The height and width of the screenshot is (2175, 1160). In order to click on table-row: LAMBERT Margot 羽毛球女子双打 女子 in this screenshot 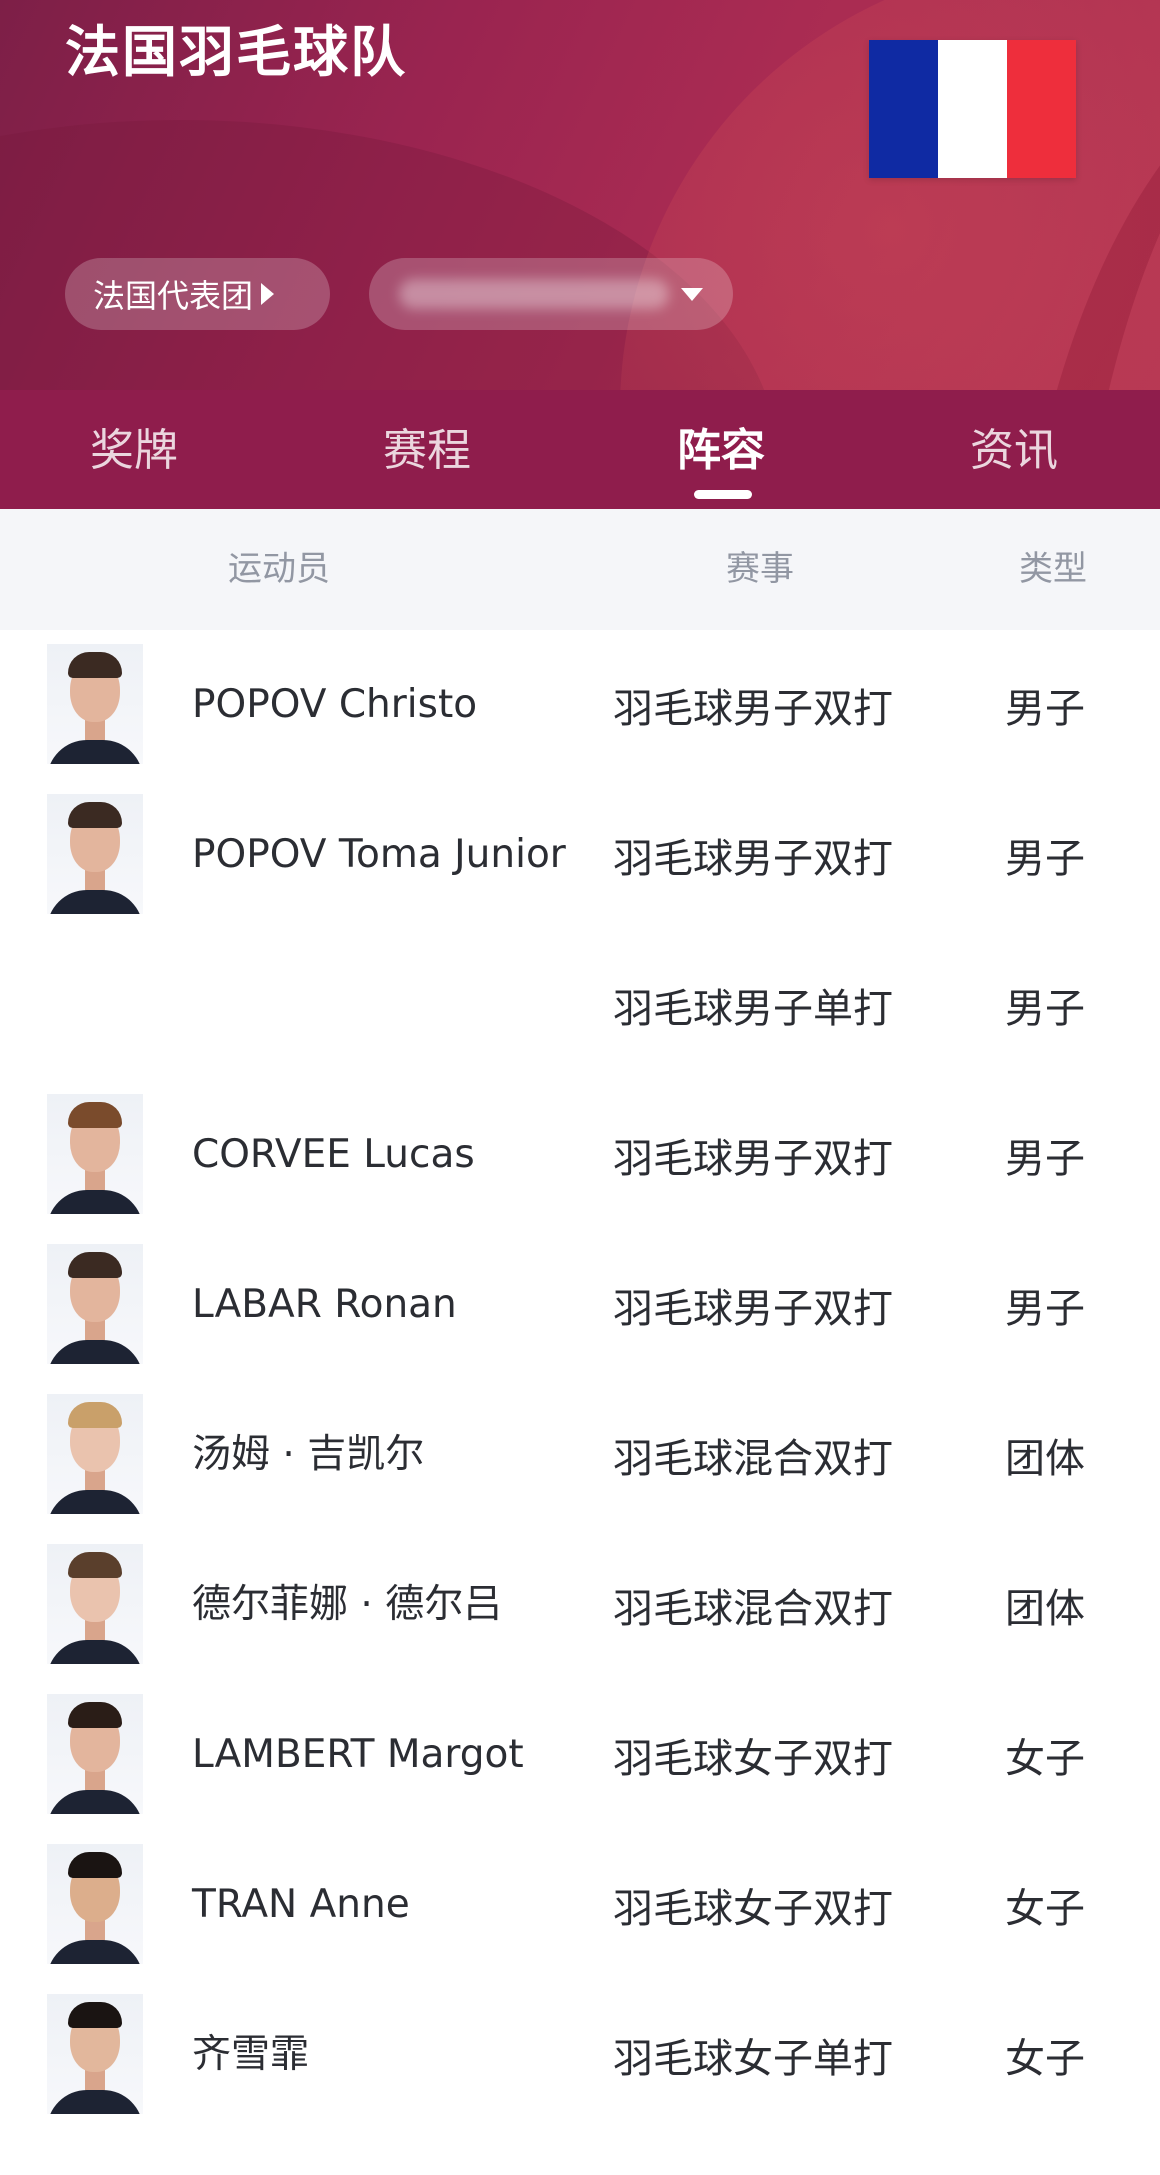, I will do `click(580, 1755)`.